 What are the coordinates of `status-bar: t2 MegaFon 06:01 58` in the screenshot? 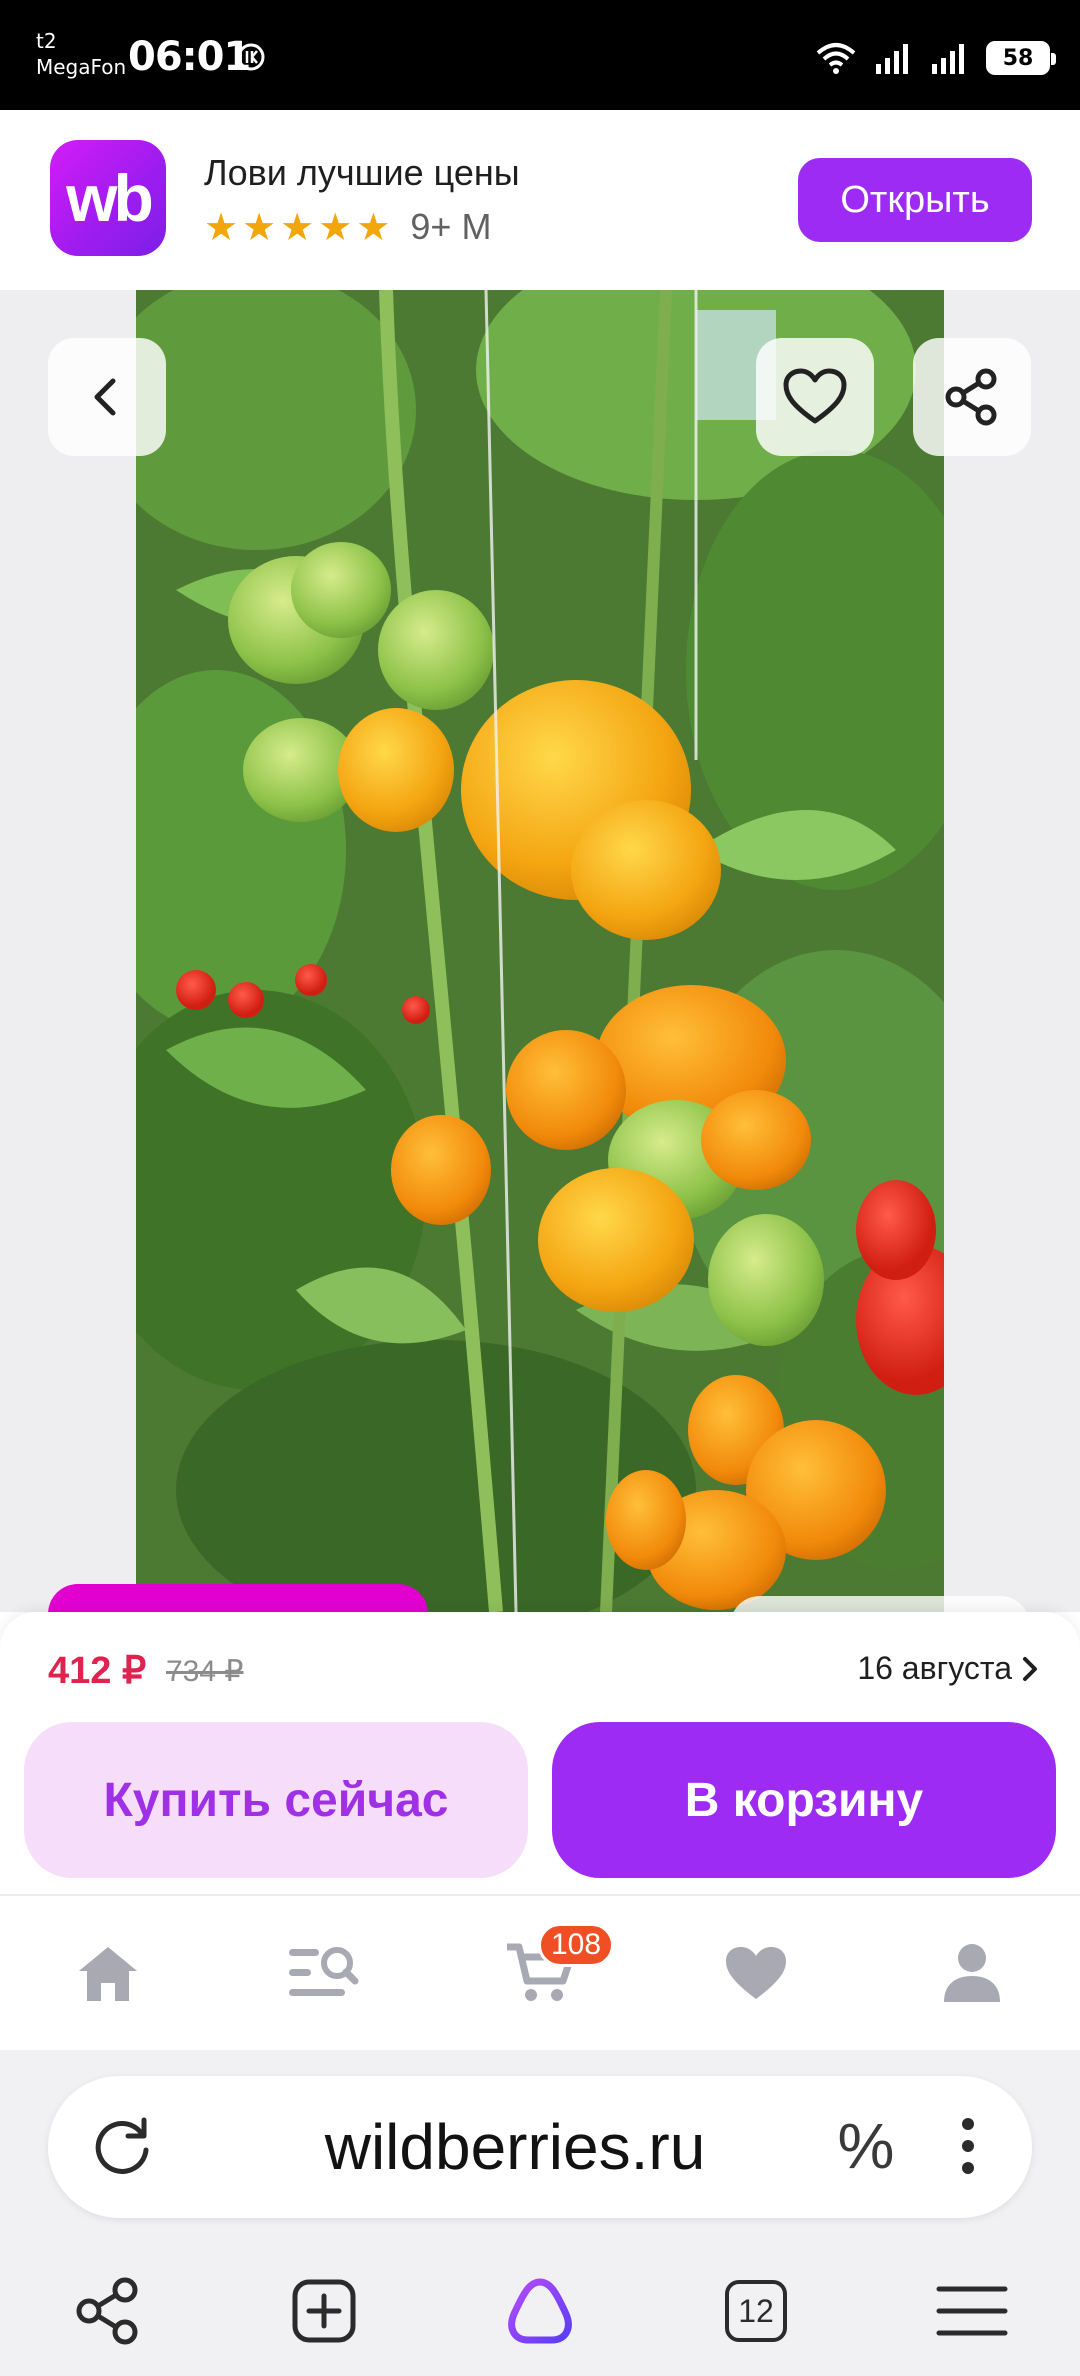 It's located at (540, 55).